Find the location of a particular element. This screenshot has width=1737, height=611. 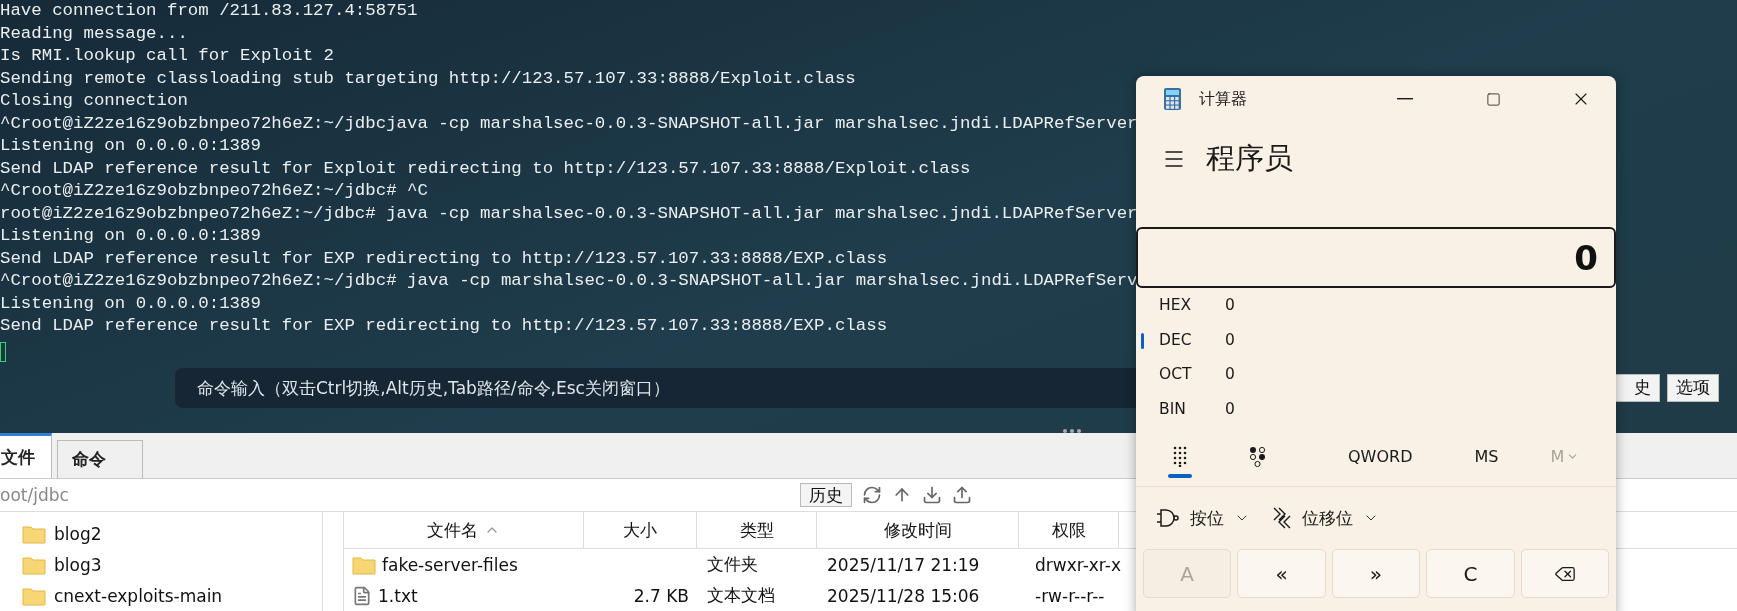

keypad-icon is located at coordinates (1180, 456).